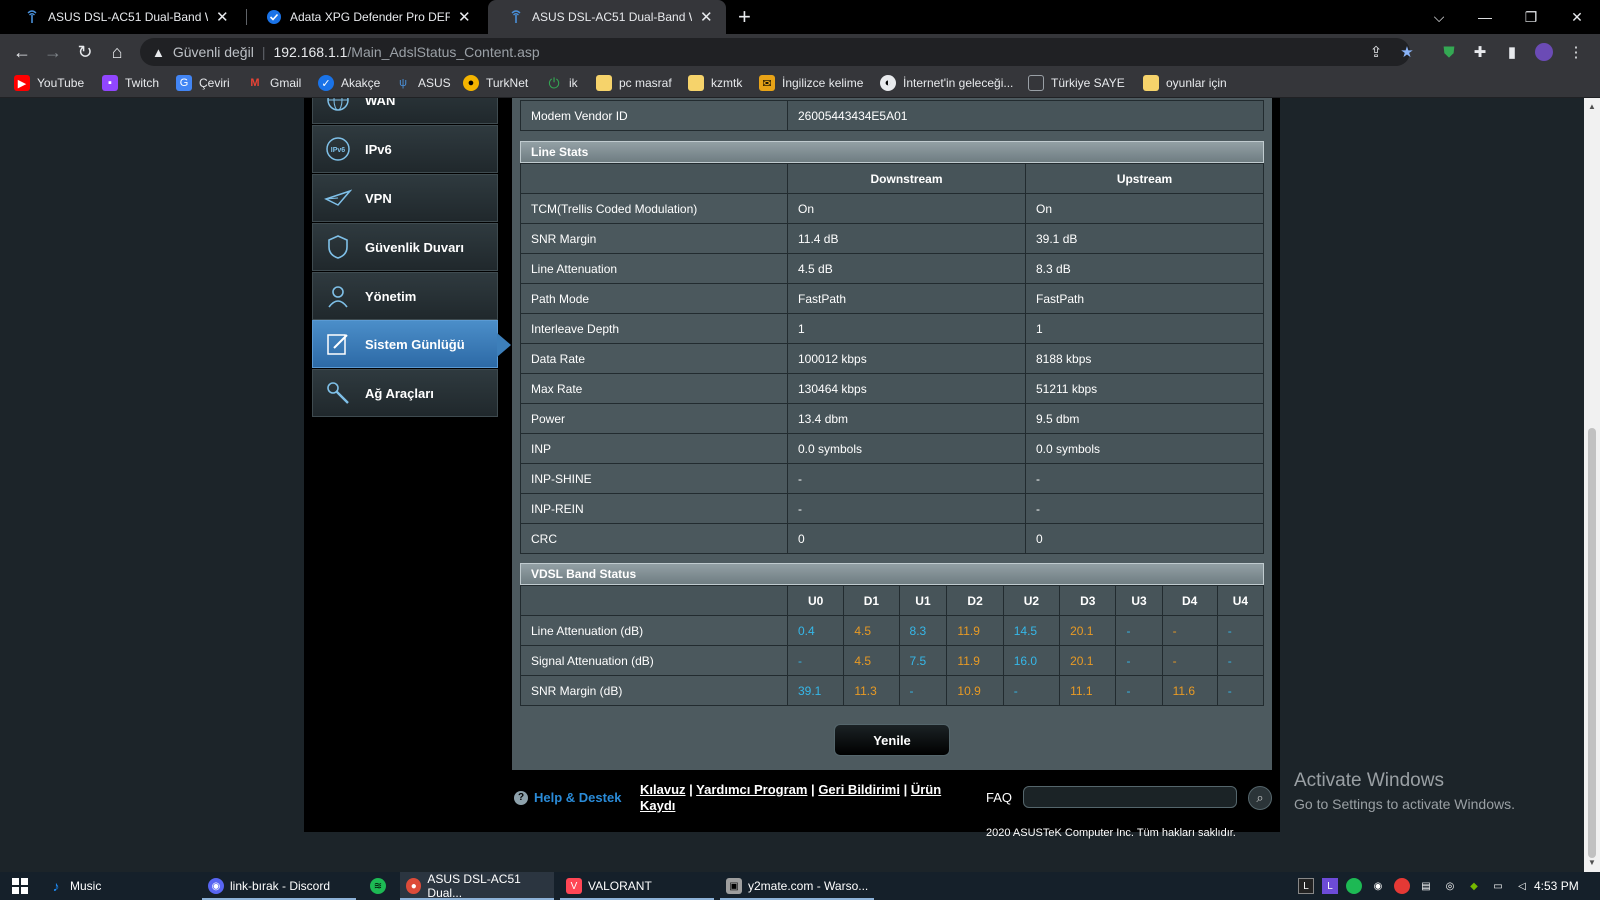 The height and width of the screenshot is (900, 1600). What do you see at coordinates (1450, 886) in the screenshot?
I see `tray-steam-icon: ◎` at bounding box center [1450, 886].